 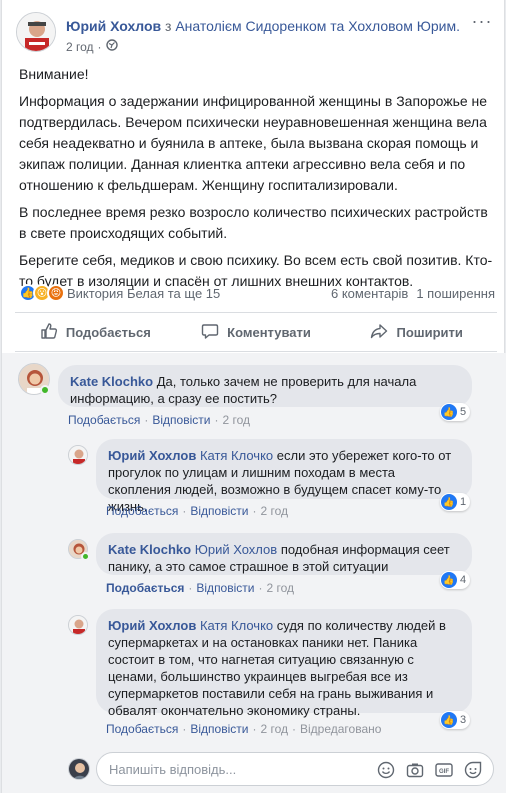 I want to click on share-button: Поширити, so click(x=416, y=332).